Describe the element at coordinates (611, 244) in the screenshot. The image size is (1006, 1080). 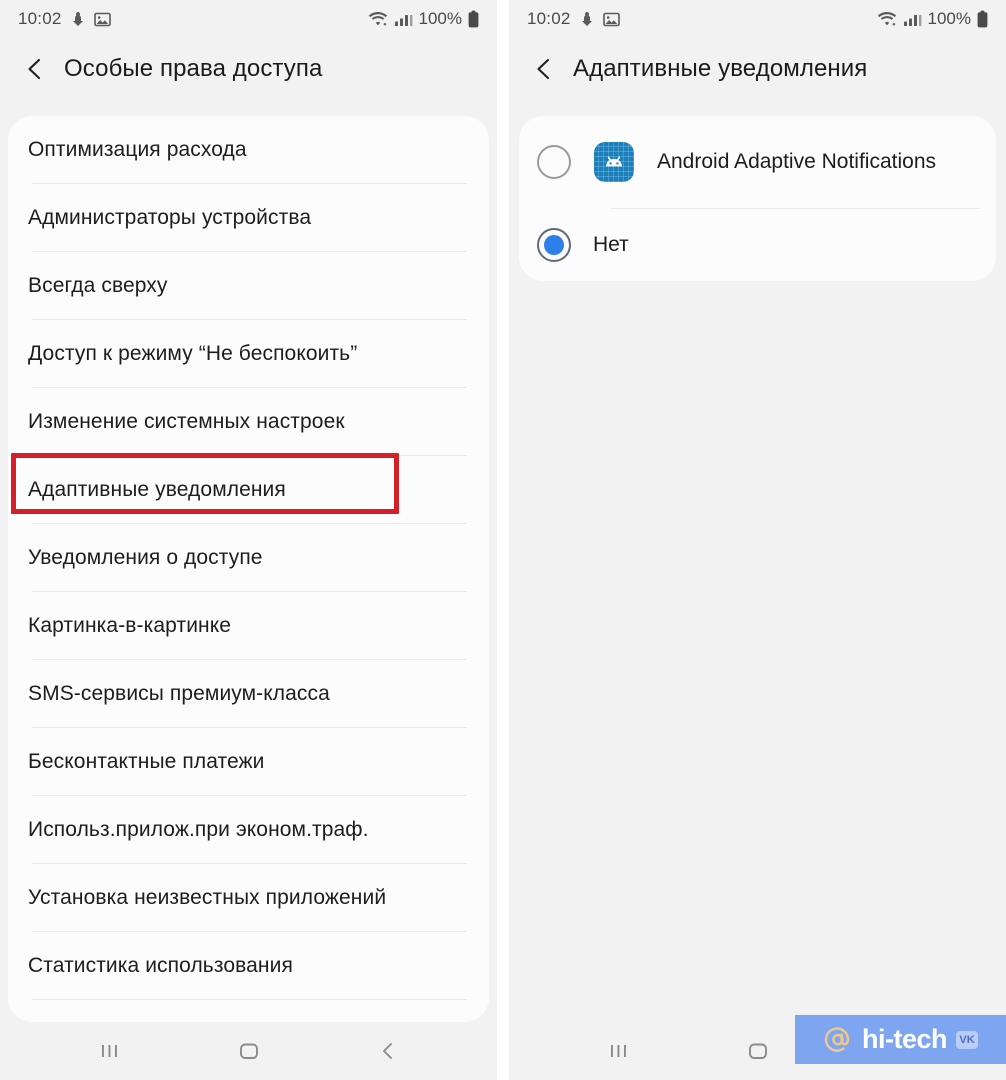
I see `radio-option-label: Нет` at that location.